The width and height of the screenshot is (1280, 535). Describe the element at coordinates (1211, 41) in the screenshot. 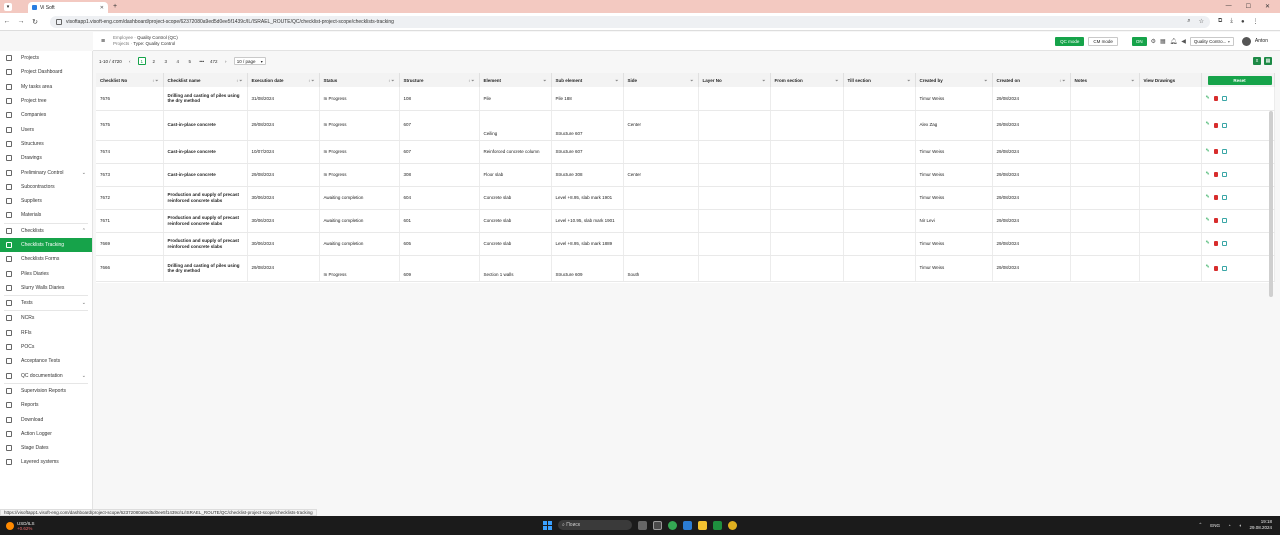

I see `project-select: Quality Contro... ▾` at that location.